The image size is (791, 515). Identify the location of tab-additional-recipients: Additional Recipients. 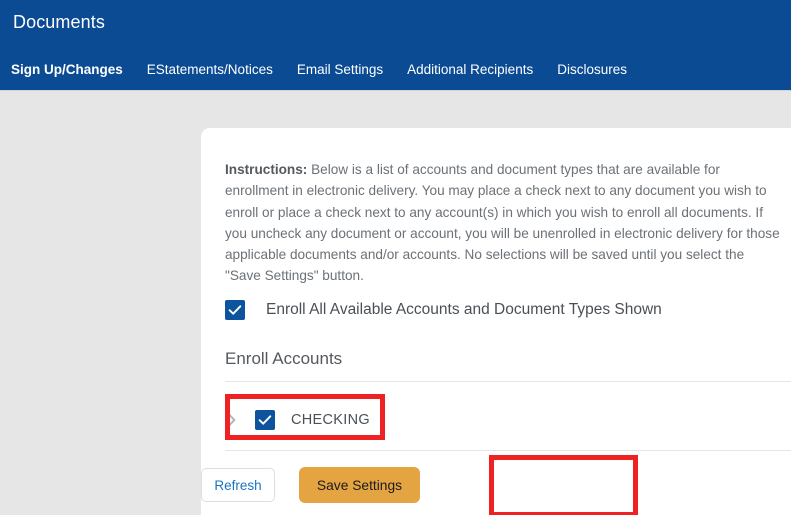
(470, 70).